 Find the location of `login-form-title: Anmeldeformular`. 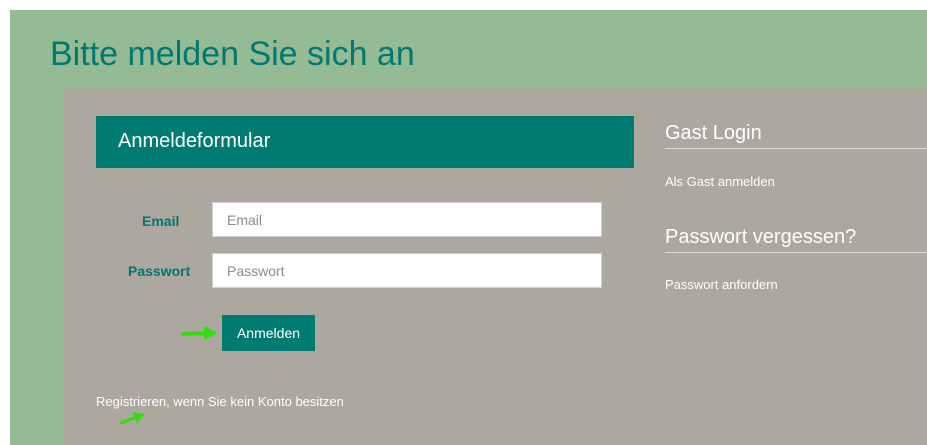

login-form-title: Anmeldeformular is located at coordinates (194, 141).